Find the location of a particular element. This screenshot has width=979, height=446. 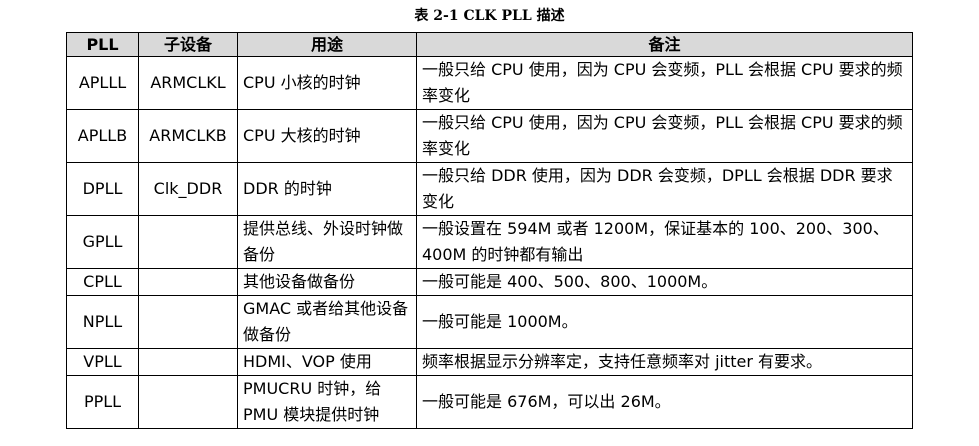

cell-pll: DPLL is located at coordinates (102, 189).